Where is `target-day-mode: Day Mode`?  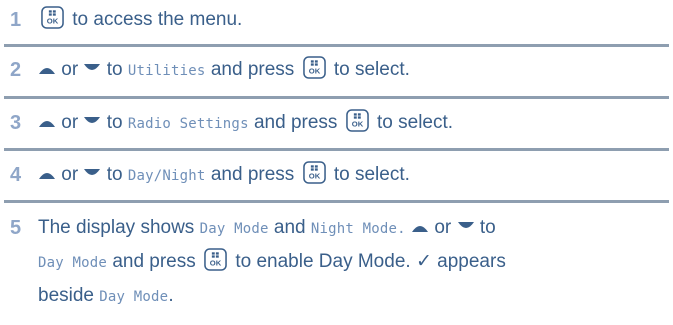 target-day-mode: Day Mode is located at coordinates (73, 263).